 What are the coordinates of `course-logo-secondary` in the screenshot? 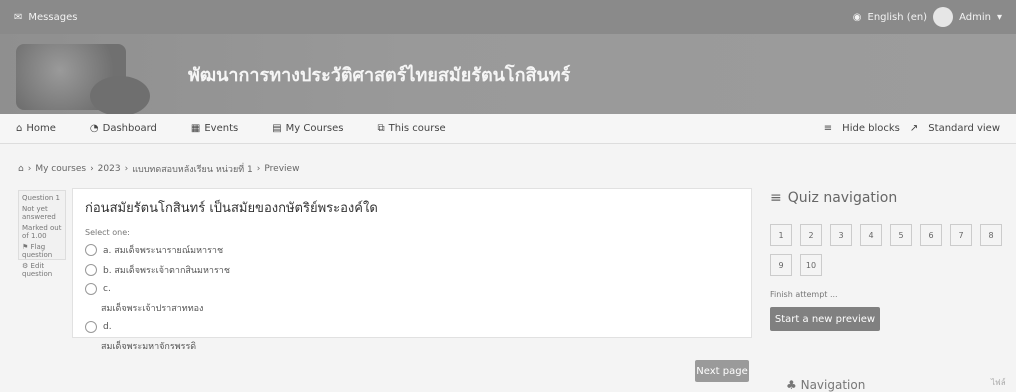 It's located at (120, 96).